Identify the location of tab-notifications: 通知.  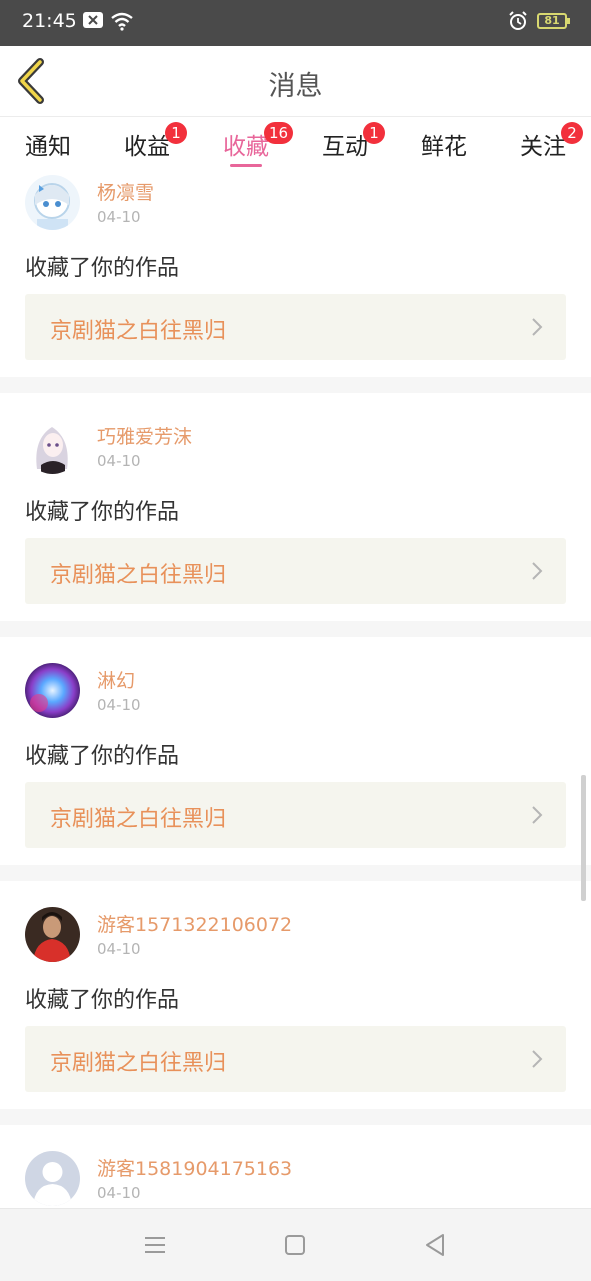
(48, 144).